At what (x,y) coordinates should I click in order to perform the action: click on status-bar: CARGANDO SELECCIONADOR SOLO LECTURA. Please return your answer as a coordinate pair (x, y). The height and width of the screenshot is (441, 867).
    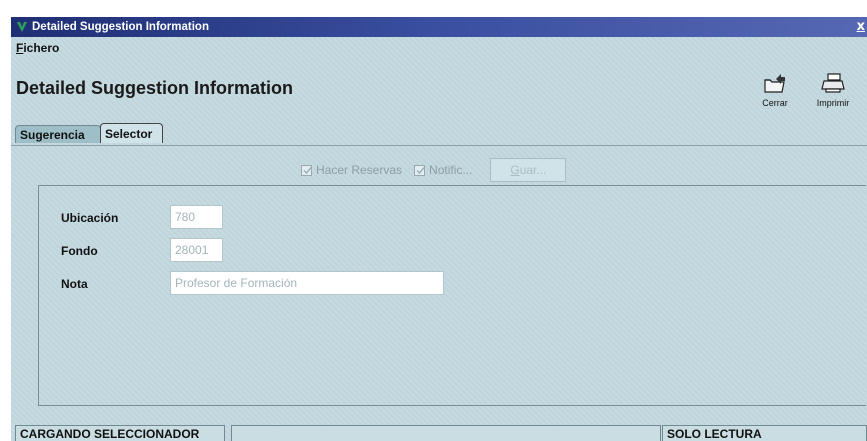
    Looking at the image, I should click on (439, 433).